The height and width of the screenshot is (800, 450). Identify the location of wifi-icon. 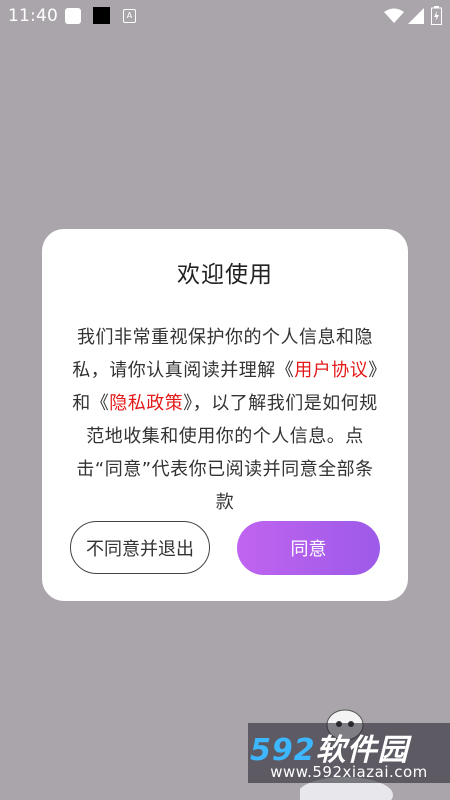
(394, 15).